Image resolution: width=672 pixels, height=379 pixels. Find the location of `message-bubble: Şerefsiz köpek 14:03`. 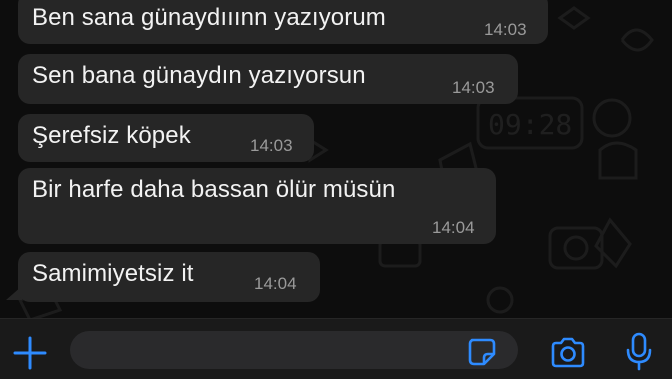

message-bubble: Şerefsiz köpek 14:03 is located at coordinates (166, 138).